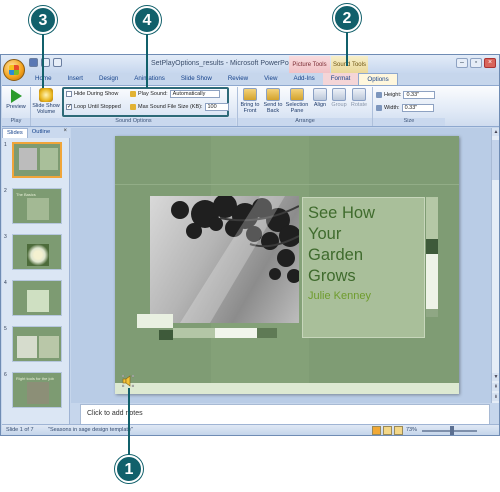  Describe the element at coordinates (363, 267) in the screenshot. I see `title-placeholder: See How Your Garden Grows Julie Kenney` at that location.